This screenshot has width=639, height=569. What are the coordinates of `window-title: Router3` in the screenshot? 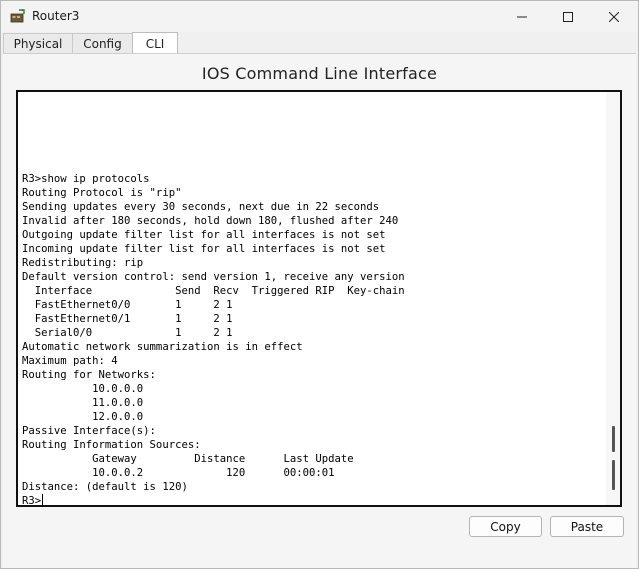 It's located at (56, 16).